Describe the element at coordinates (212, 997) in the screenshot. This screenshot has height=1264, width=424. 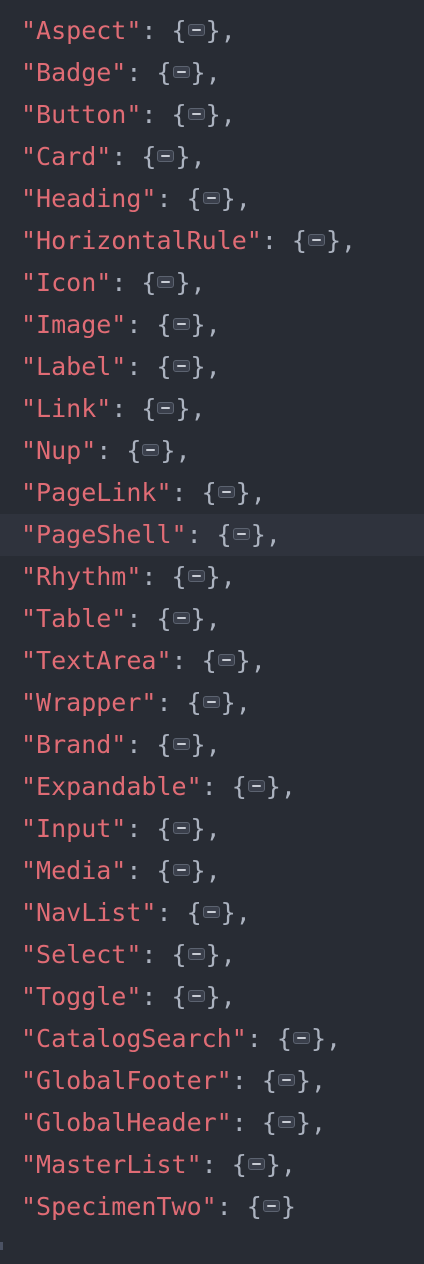
I see `code-line: "Toggle": {},` at that location.